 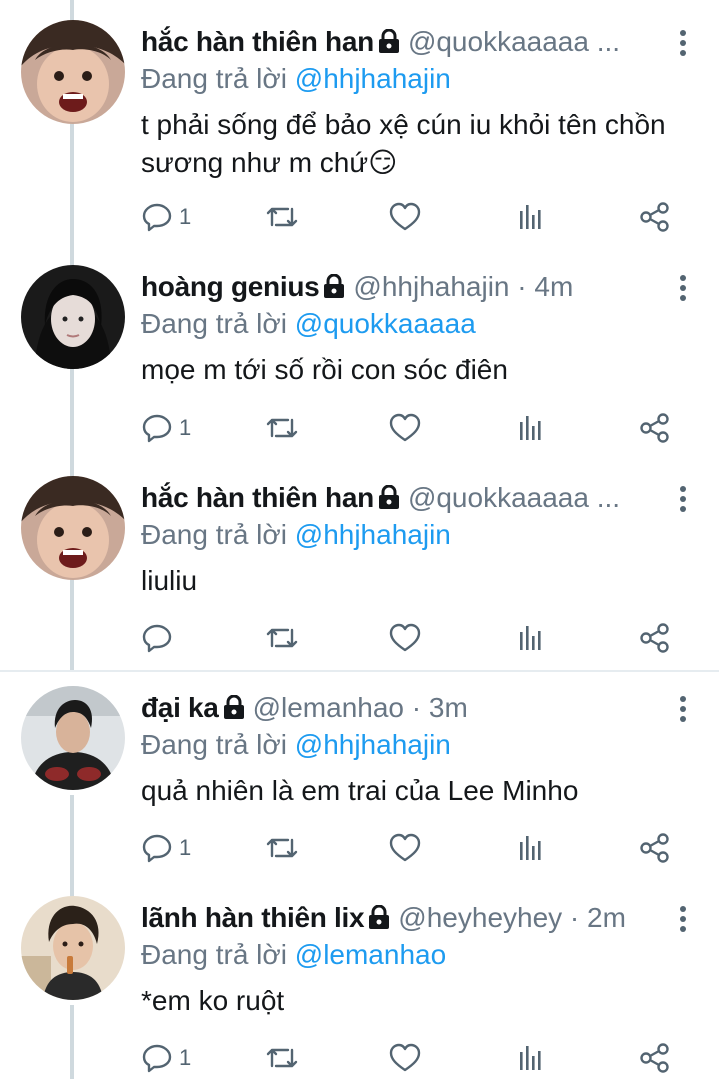 What do you see at coordinates (359, 671) in the screenshot?
I see `thread-divider` at bounding box center [359, 671].